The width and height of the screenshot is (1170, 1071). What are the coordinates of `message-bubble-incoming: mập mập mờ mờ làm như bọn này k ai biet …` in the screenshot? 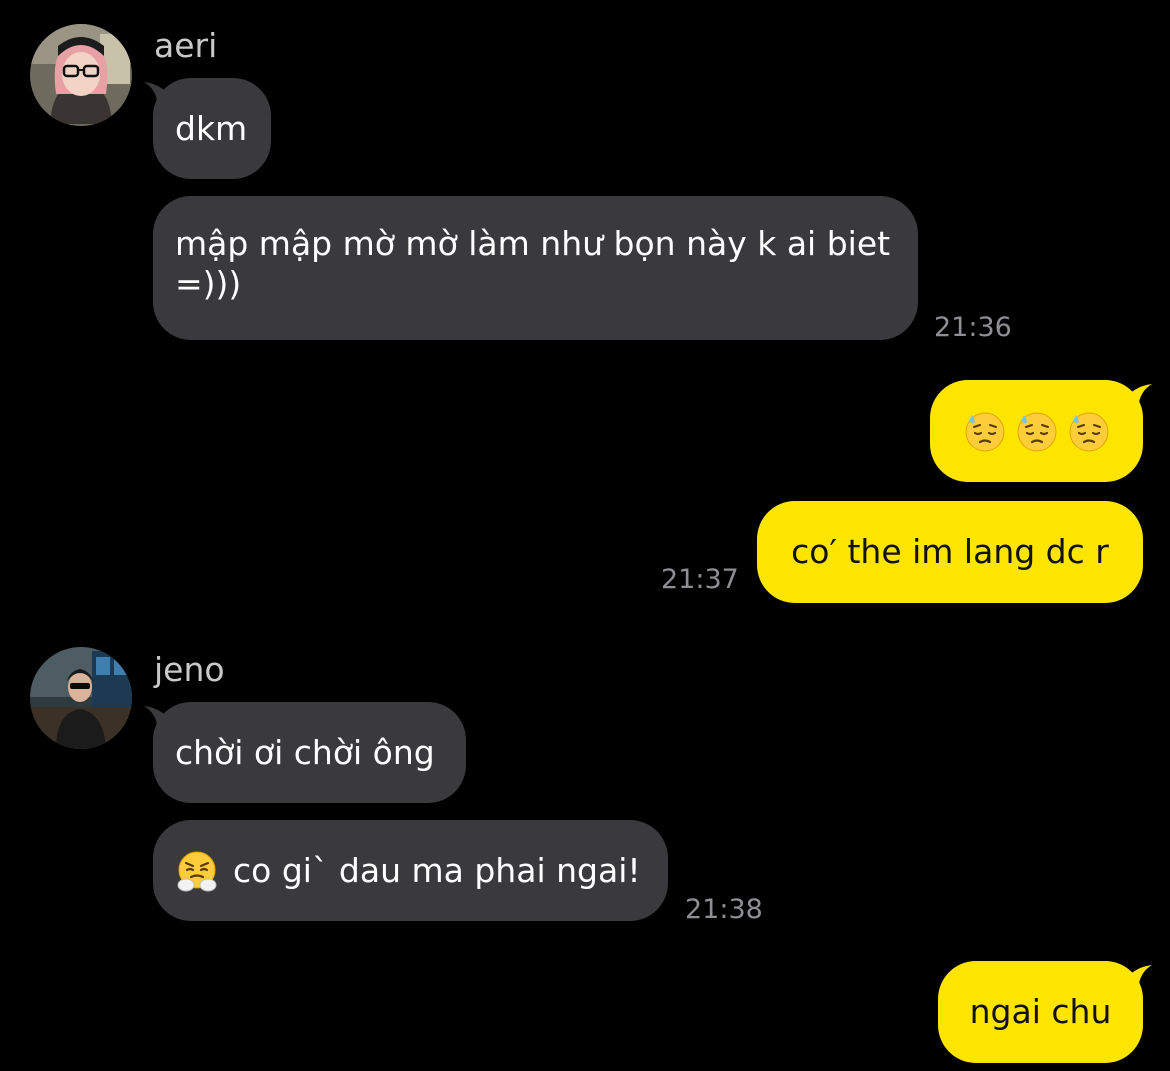 It's located at (535, 268).